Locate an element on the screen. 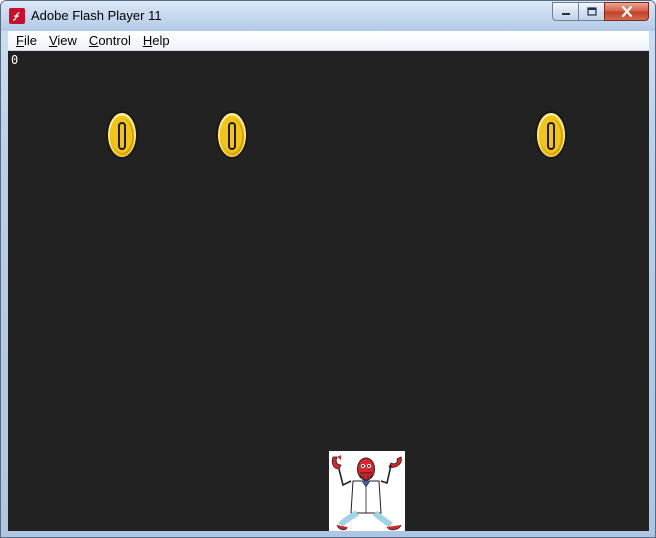 This screenshot has height=538, width=656. menu-help-label: elp is located at coordinates (161, 40).